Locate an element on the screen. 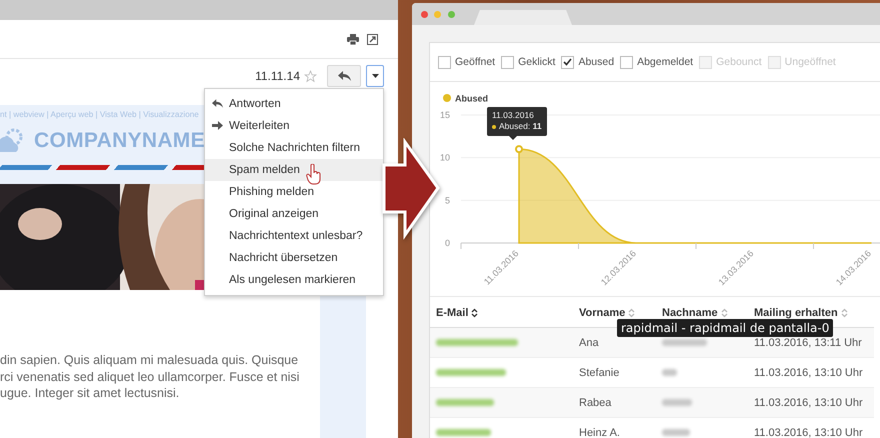 Image resolution: width=880 pixels, height=438 pixels. y-tick-label: 0 is located at coordinates (447, 243).